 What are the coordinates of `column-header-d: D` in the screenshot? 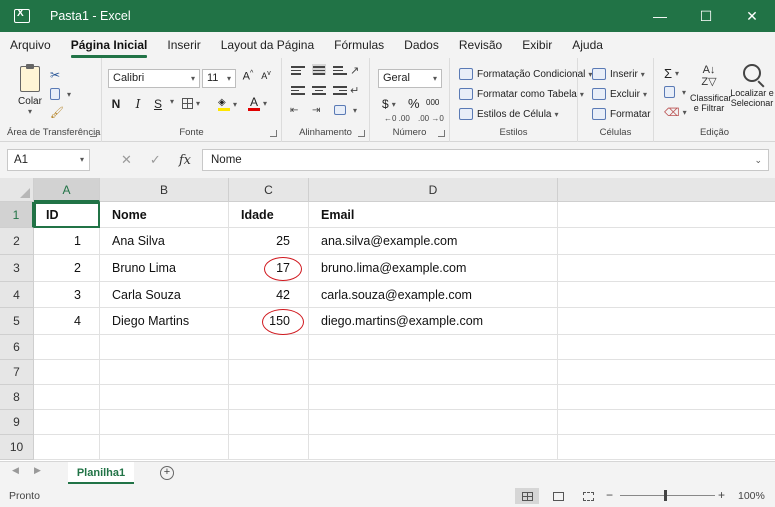 It's located at (433, 190).